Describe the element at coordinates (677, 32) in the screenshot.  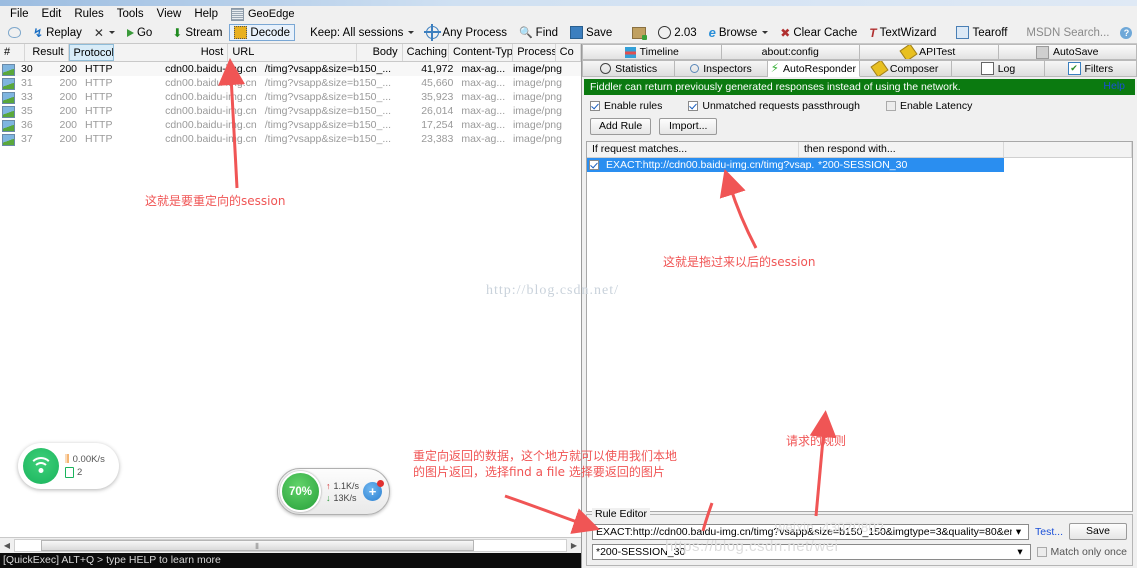
I see `timer-button: 2.03` at that location.